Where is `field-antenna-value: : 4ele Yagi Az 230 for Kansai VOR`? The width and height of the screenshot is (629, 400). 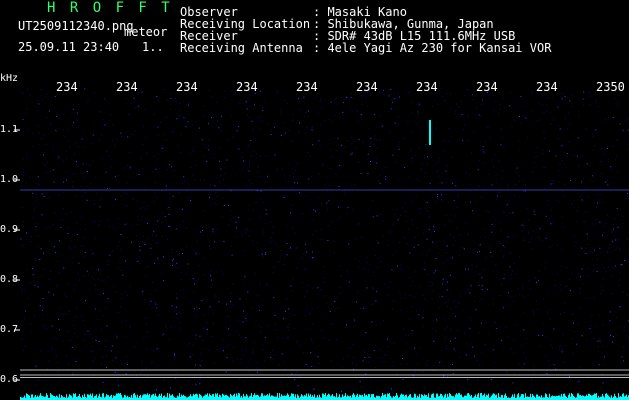 field-antenna-value: : 4ele Yagi Az 230 for Kansai VOR is located at coordinates (432, 48).